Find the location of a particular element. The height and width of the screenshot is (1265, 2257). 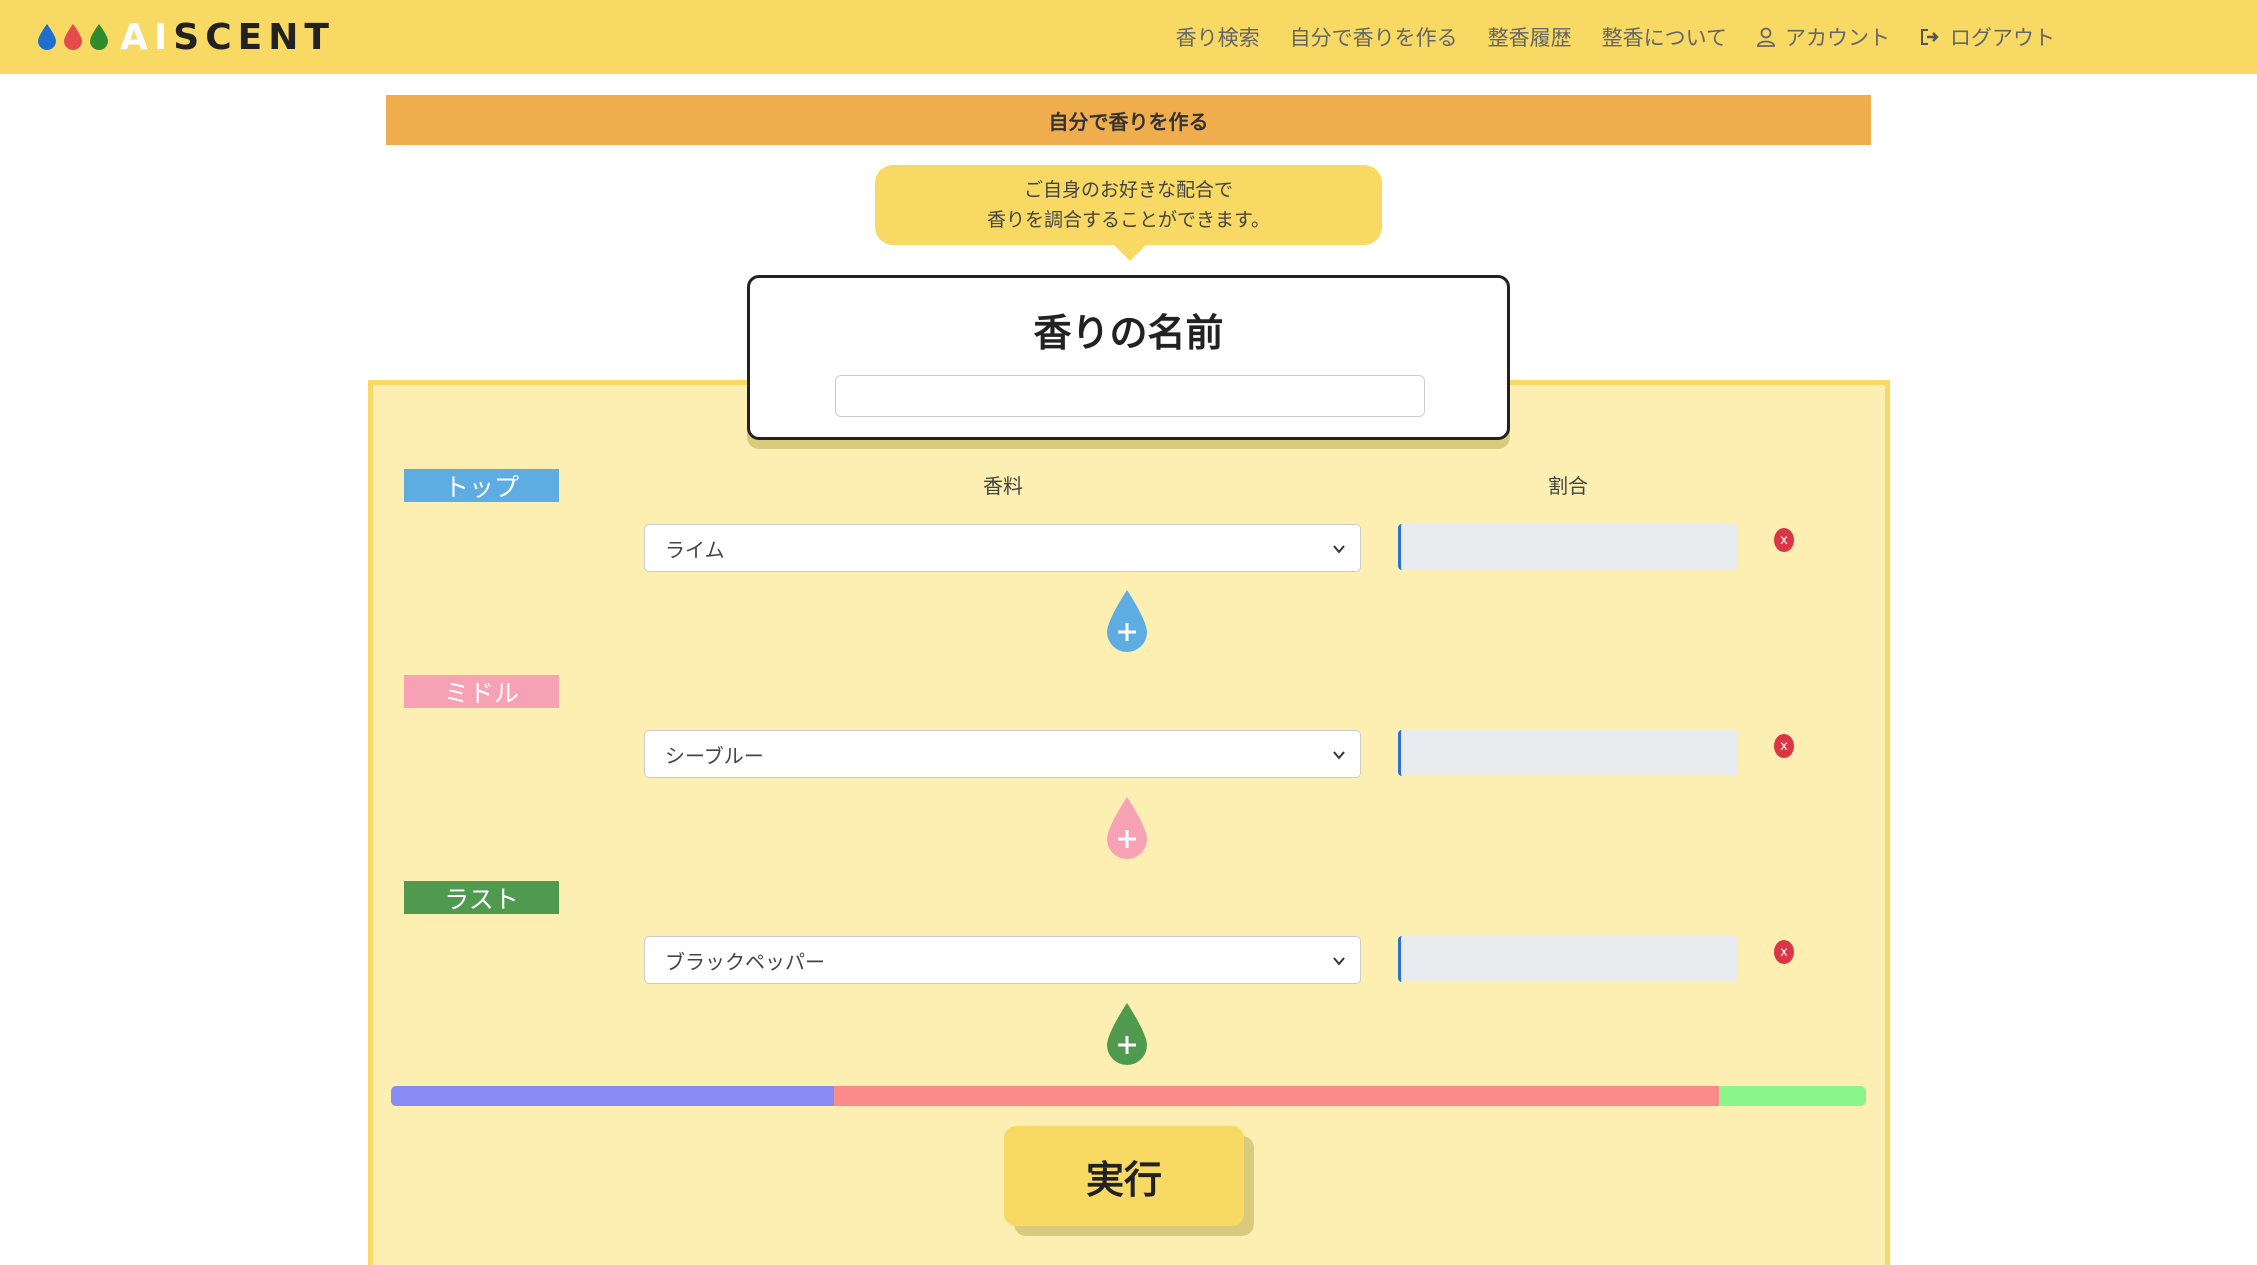

selected-ingredient: ライム is located at coordinates (695, 549).